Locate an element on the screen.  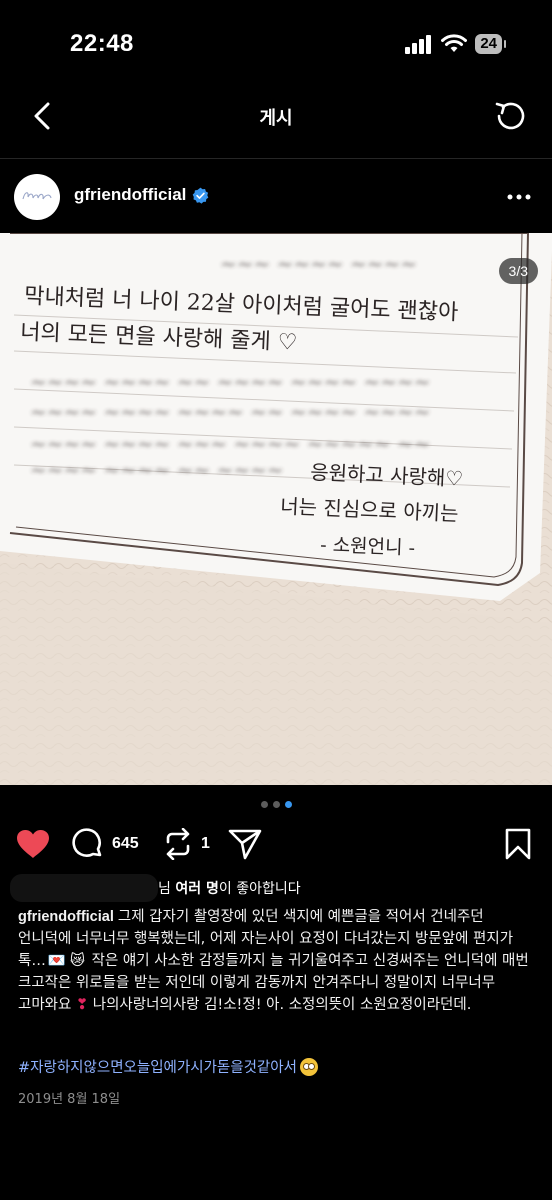
status-icons: 24 is located at coordinates (455, 44).